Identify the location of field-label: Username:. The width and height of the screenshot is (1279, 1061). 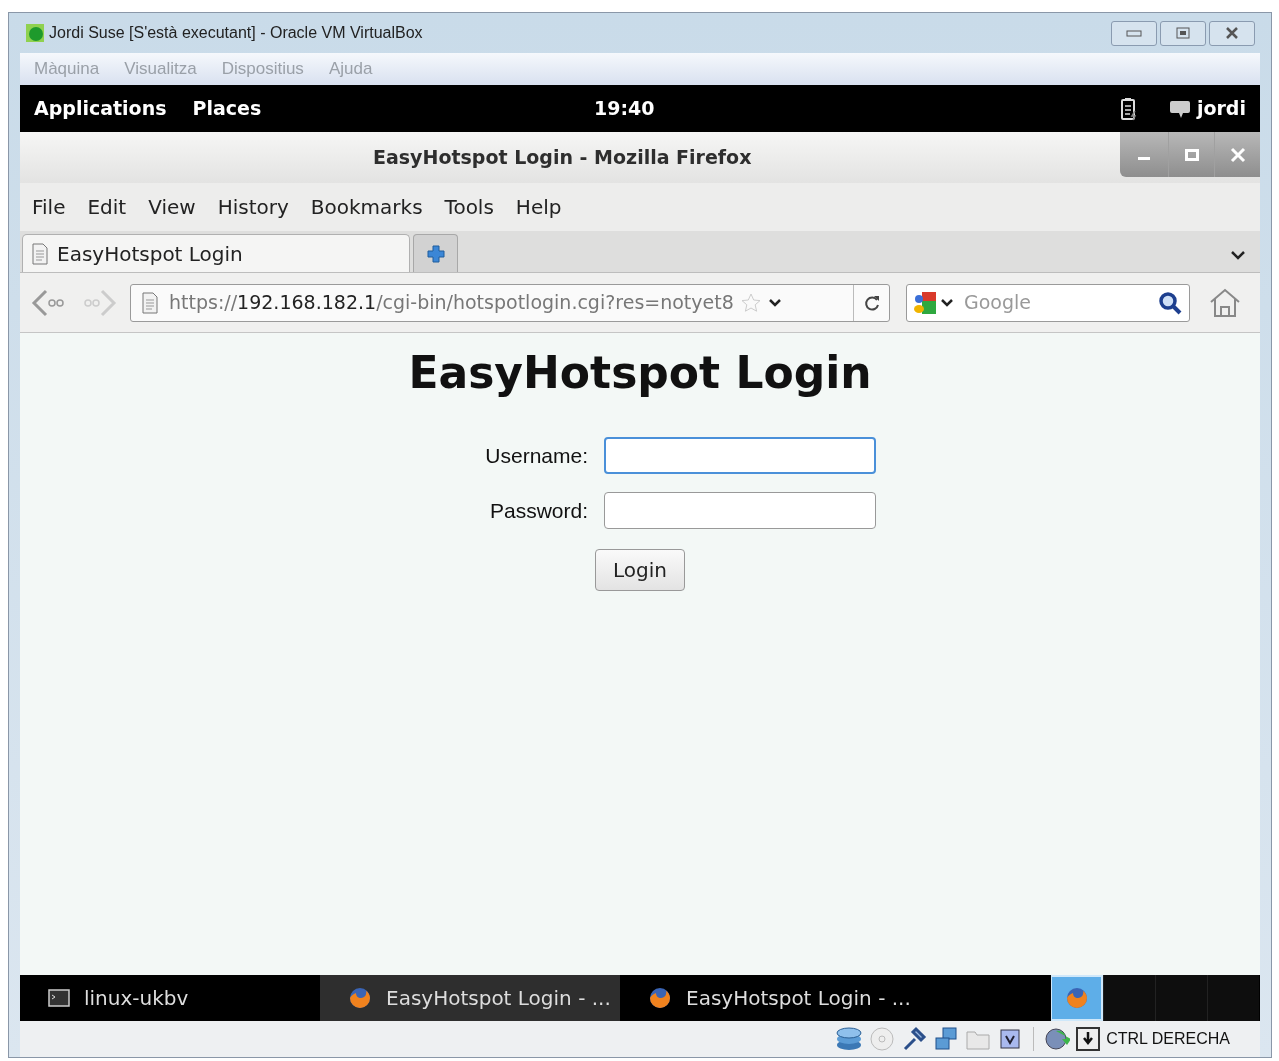
(536, 455).